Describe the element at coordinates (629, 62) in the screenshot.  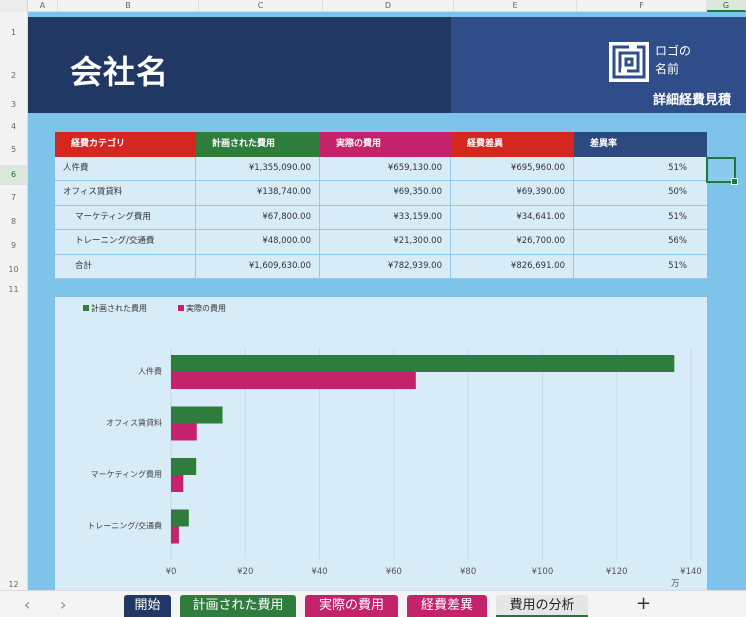
I see `maze-logo-icon` at that location.